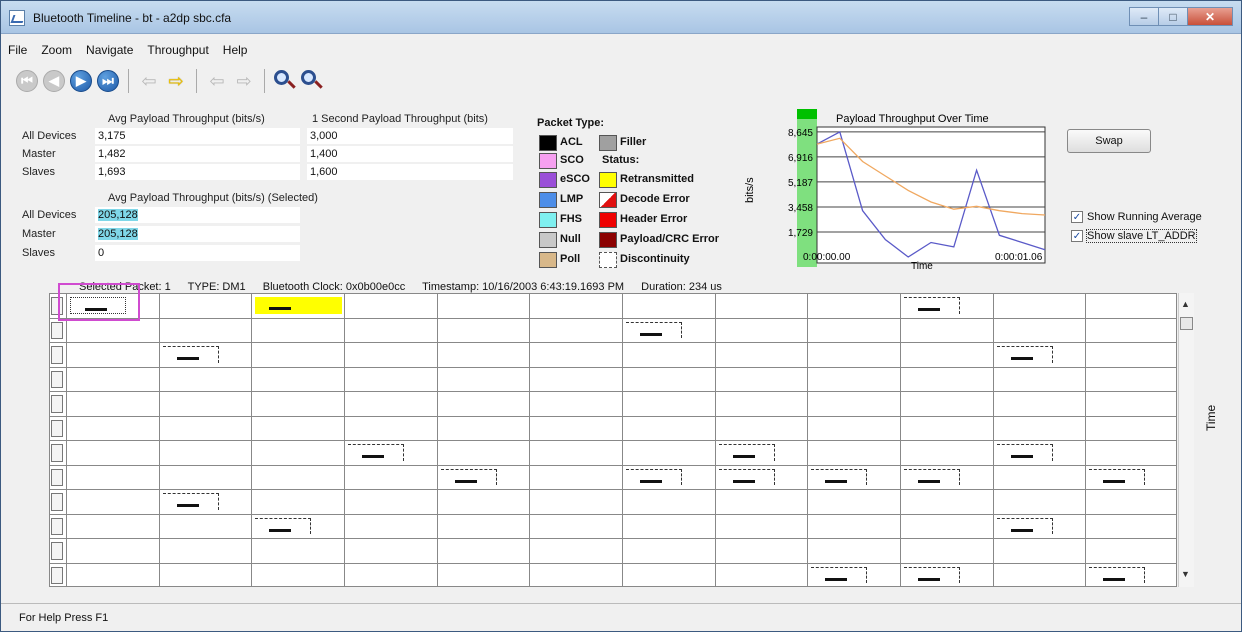 This screenshot has height=632, width=1242. I want to click on maximize-button: □, so click(1173, 16).